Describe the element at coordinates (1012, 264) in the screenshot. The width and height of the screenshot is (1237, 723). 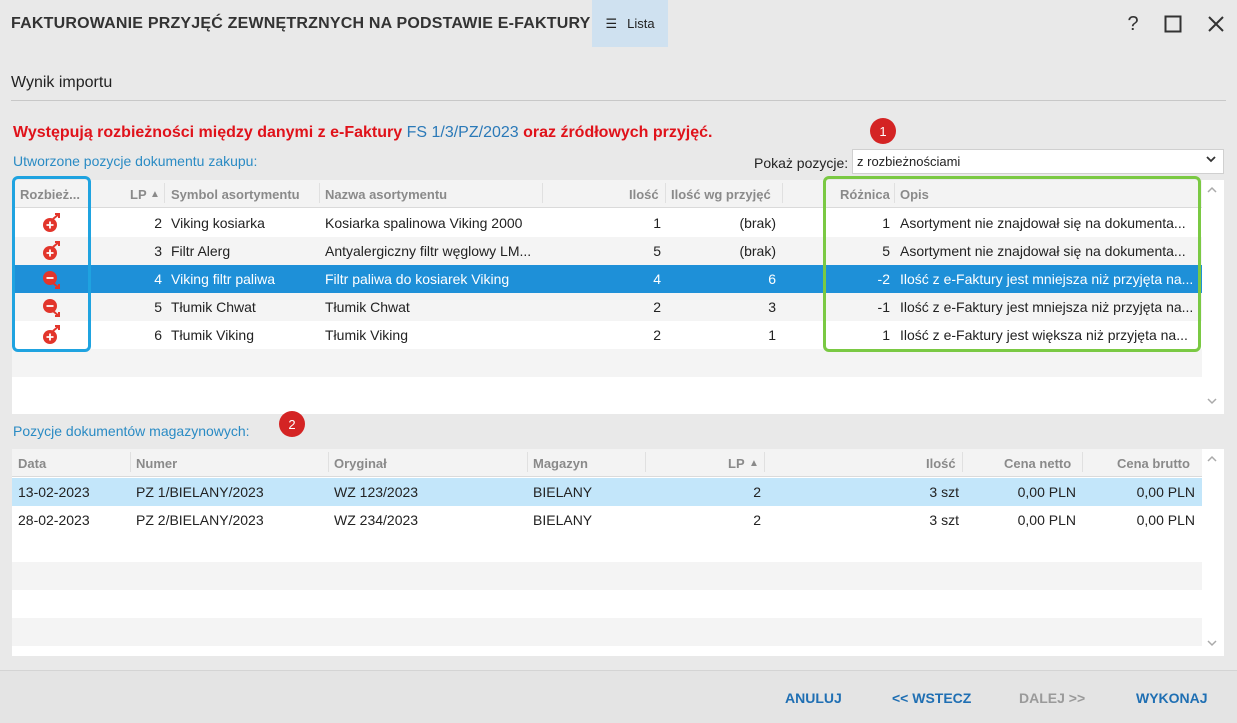
I see `difference-description-highlight` at that location.